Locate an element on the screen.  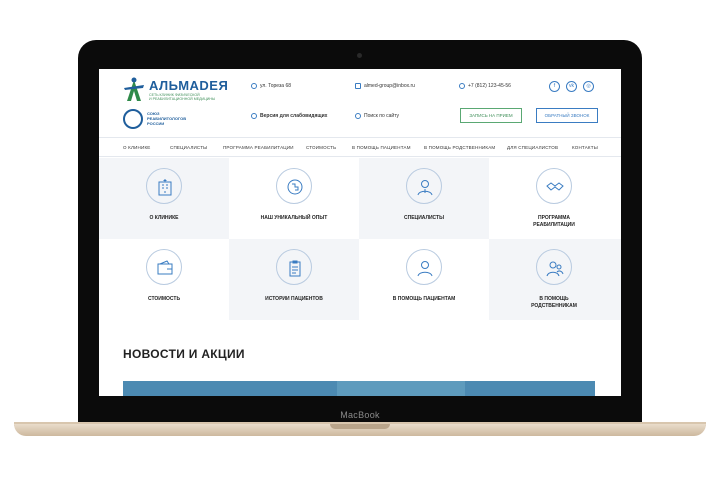
eye-icon is located at coordinates (254, 116).